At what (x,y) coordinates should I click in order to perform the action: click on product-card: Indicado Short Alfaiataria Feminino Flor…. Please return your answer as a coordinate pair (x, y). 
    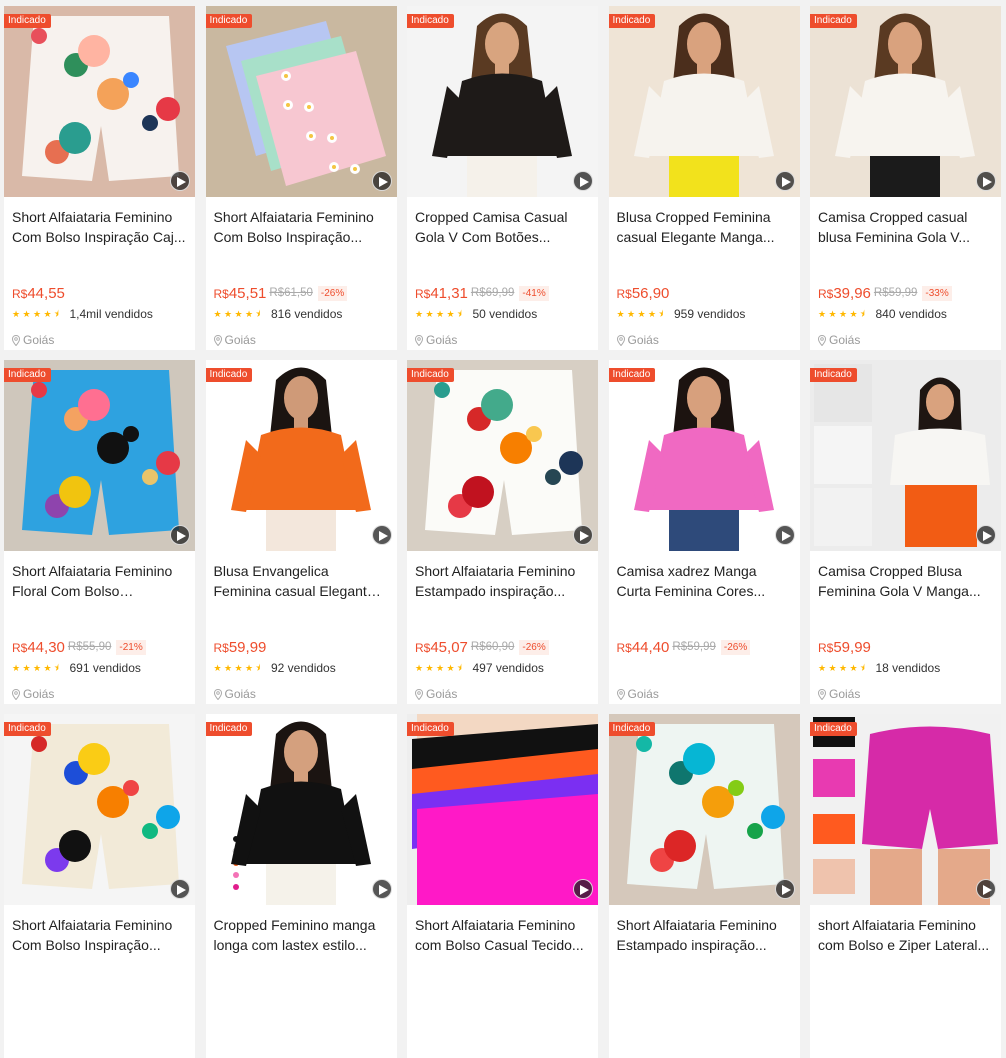
    Looking at the image, I should click on (99, 532).